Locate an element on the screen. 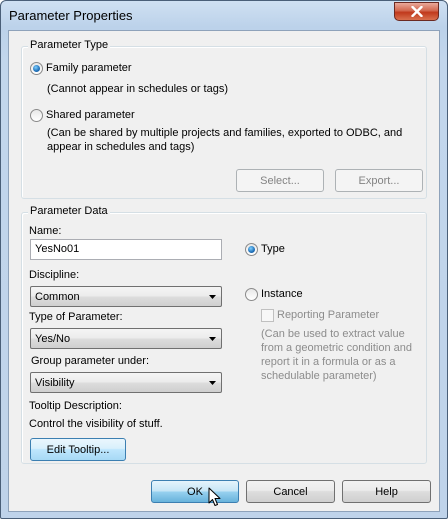 Image resolution: width=448 pixels, height=519 pixels. close-button is located at coordinates (416, 11).